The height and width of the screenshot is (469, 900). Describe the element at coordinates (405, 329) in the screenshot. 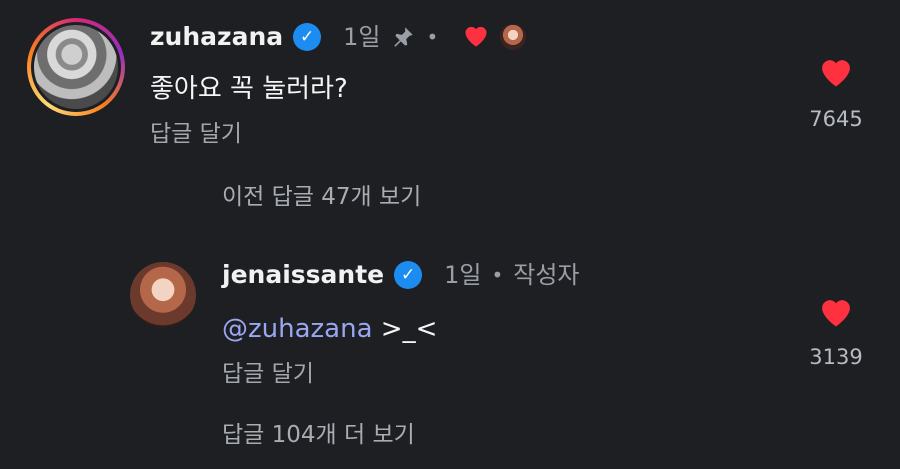

I see `reply-body: >_<` at that location.